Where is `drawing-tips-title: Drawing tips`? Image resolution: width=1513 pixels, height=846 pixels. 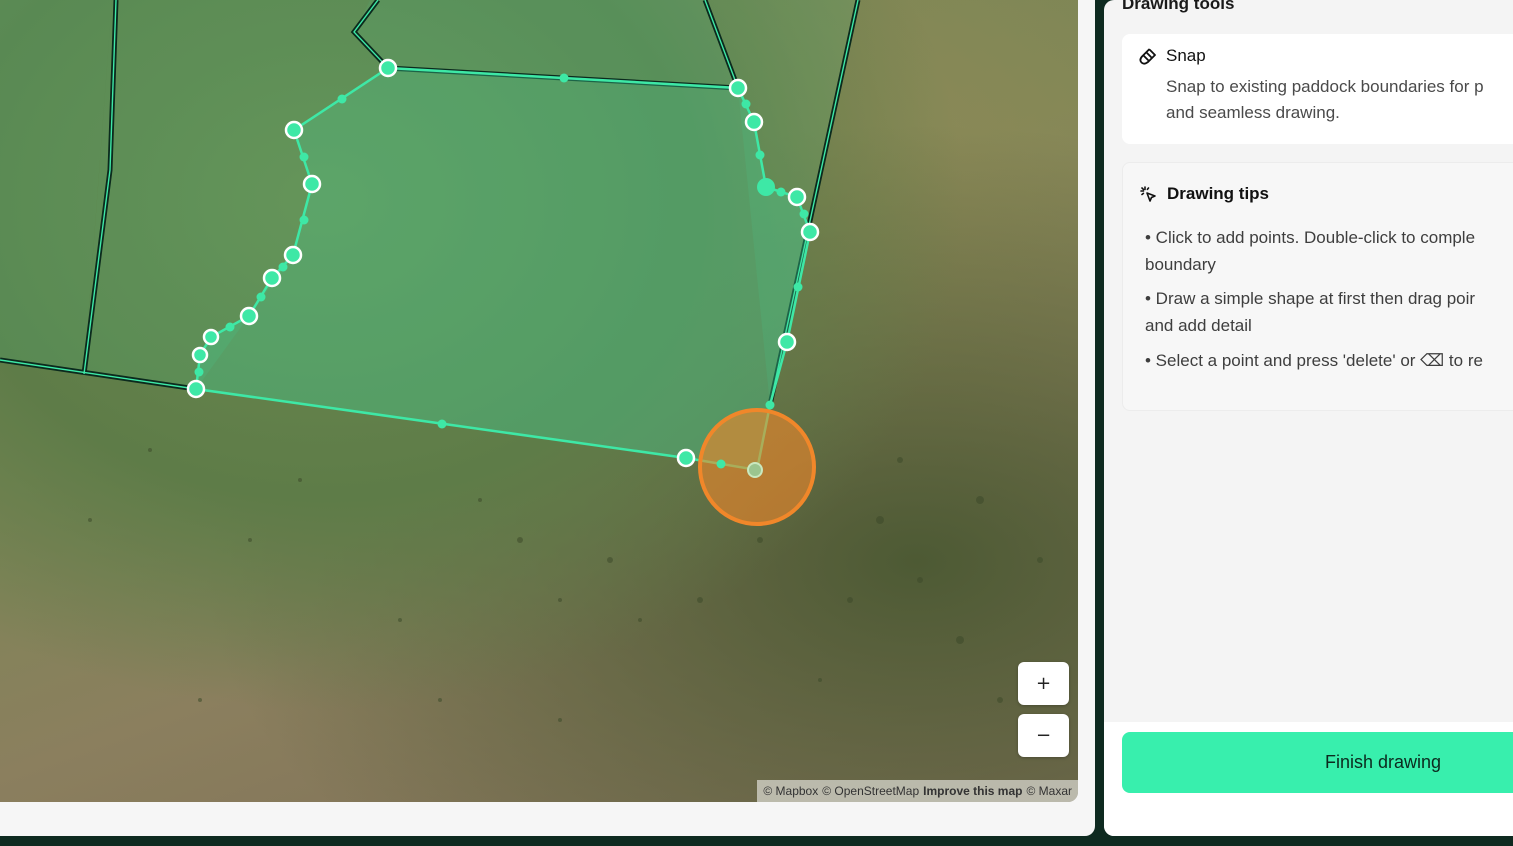 drawing-tips-title: Drawing tips is located at coordinates (1218, 193).